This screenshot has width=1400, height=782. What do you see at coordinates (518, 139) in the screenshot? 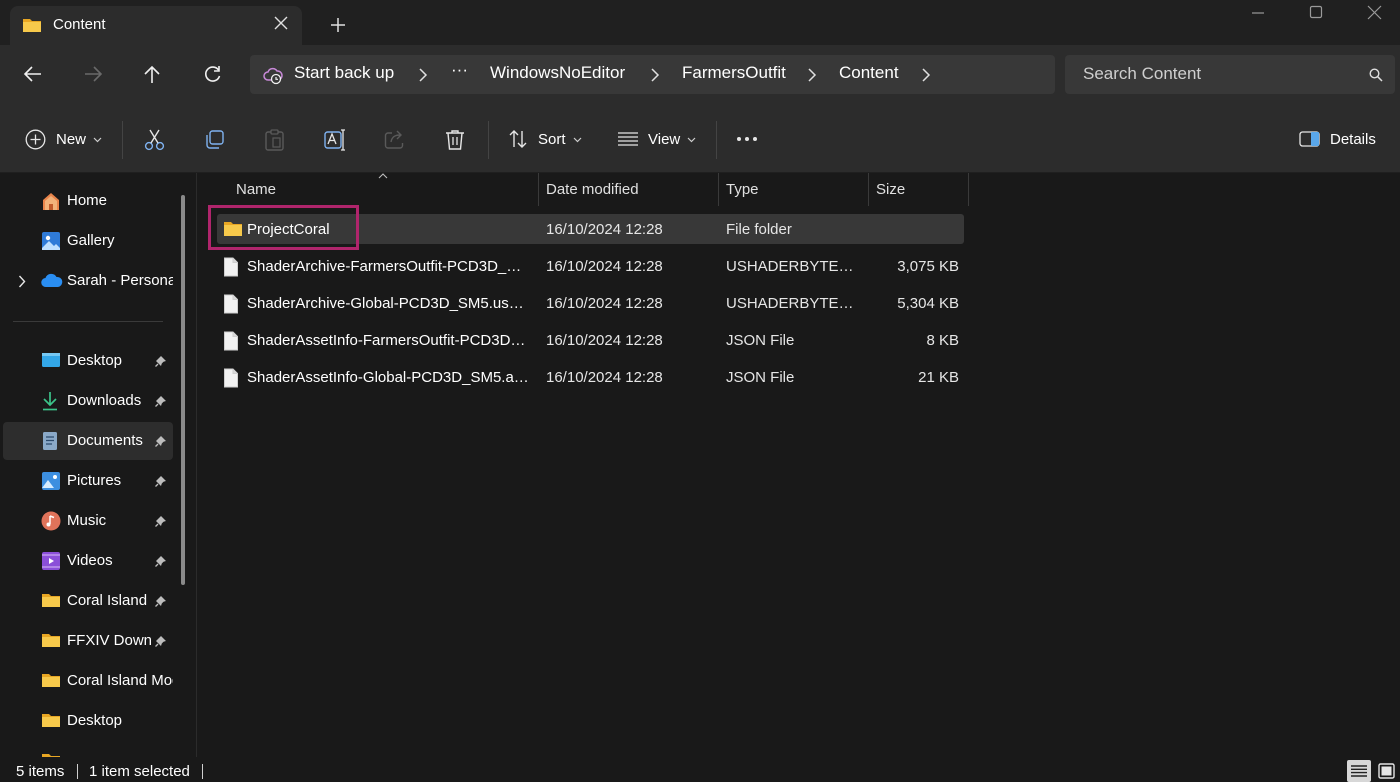
I see `sort-icon` at bounding box center [518, 139].